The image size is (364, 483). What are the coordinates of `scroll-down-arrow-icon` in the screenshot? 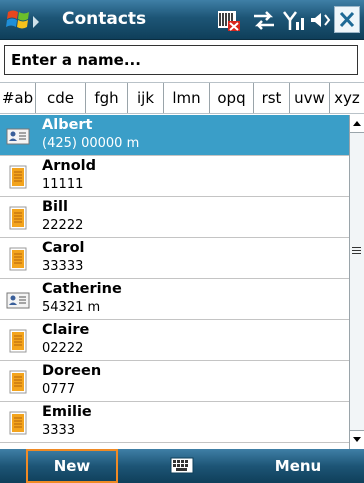 It's located at (357, 439).